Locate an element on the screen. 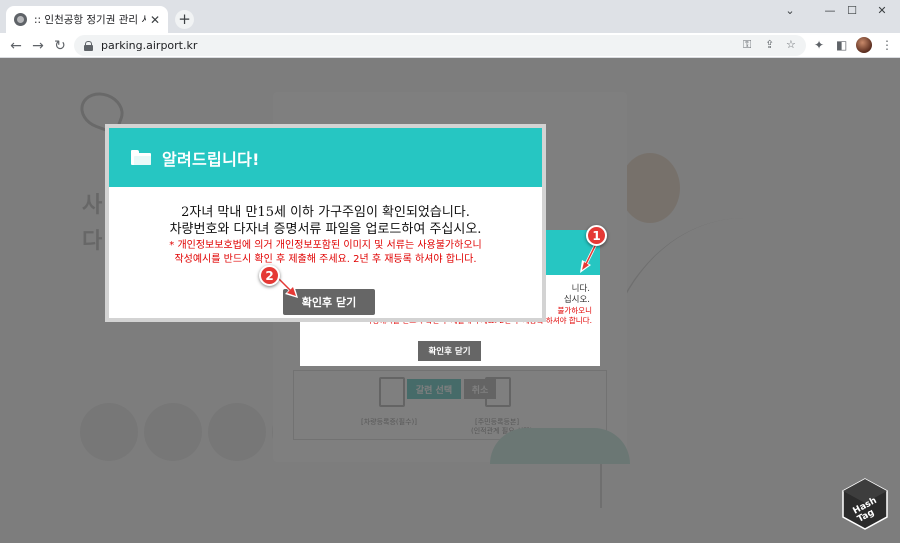 The height and width of the screenshot is (543, 900). browser-tab: :: 인천공항 정기권 관리 시스템 :: ✕ is located at coordinates (87, 19).